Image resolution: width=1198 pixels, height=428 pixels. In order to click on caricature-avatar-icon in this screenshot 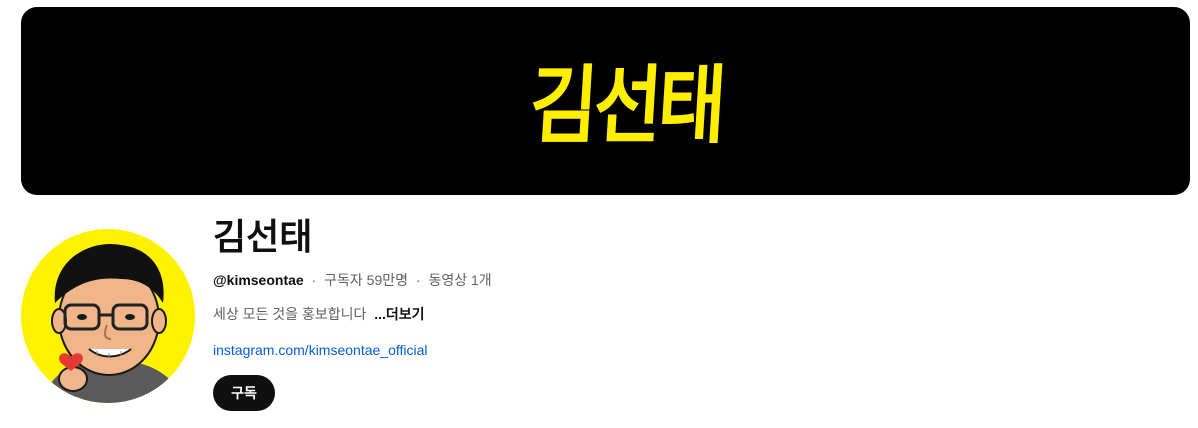, I will do `click(108, 316)`.